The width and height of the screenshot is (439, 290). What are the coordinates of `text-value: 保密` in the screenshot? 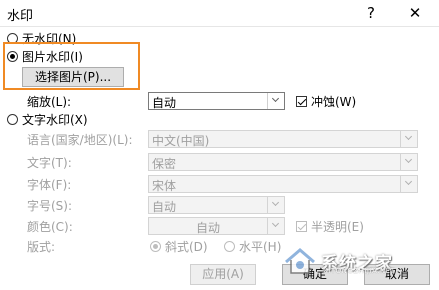 It's located at (164, 164).